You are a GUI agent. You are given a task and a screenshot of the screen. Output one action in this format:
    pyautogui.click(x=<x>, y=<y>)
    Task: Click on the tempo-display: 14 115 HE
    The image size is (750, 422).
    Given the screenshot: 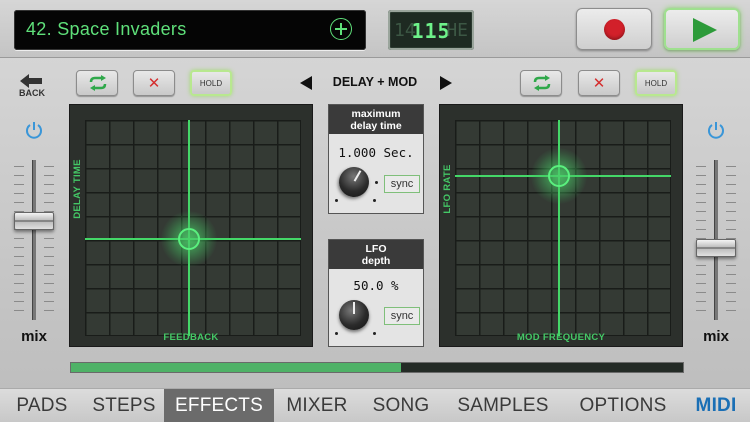 What is the action you would take?
    pyautogui.click(x=431, y=30)
    